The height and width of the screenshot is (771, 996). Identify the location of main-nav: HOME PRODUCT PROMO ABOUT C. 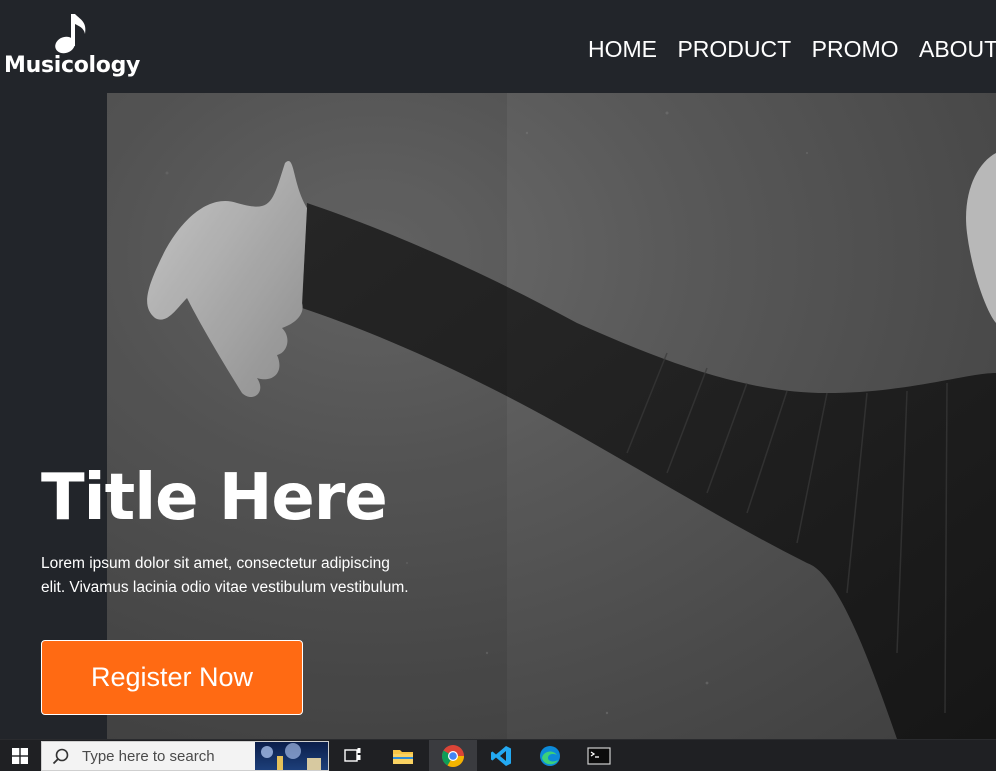
(788, 49).